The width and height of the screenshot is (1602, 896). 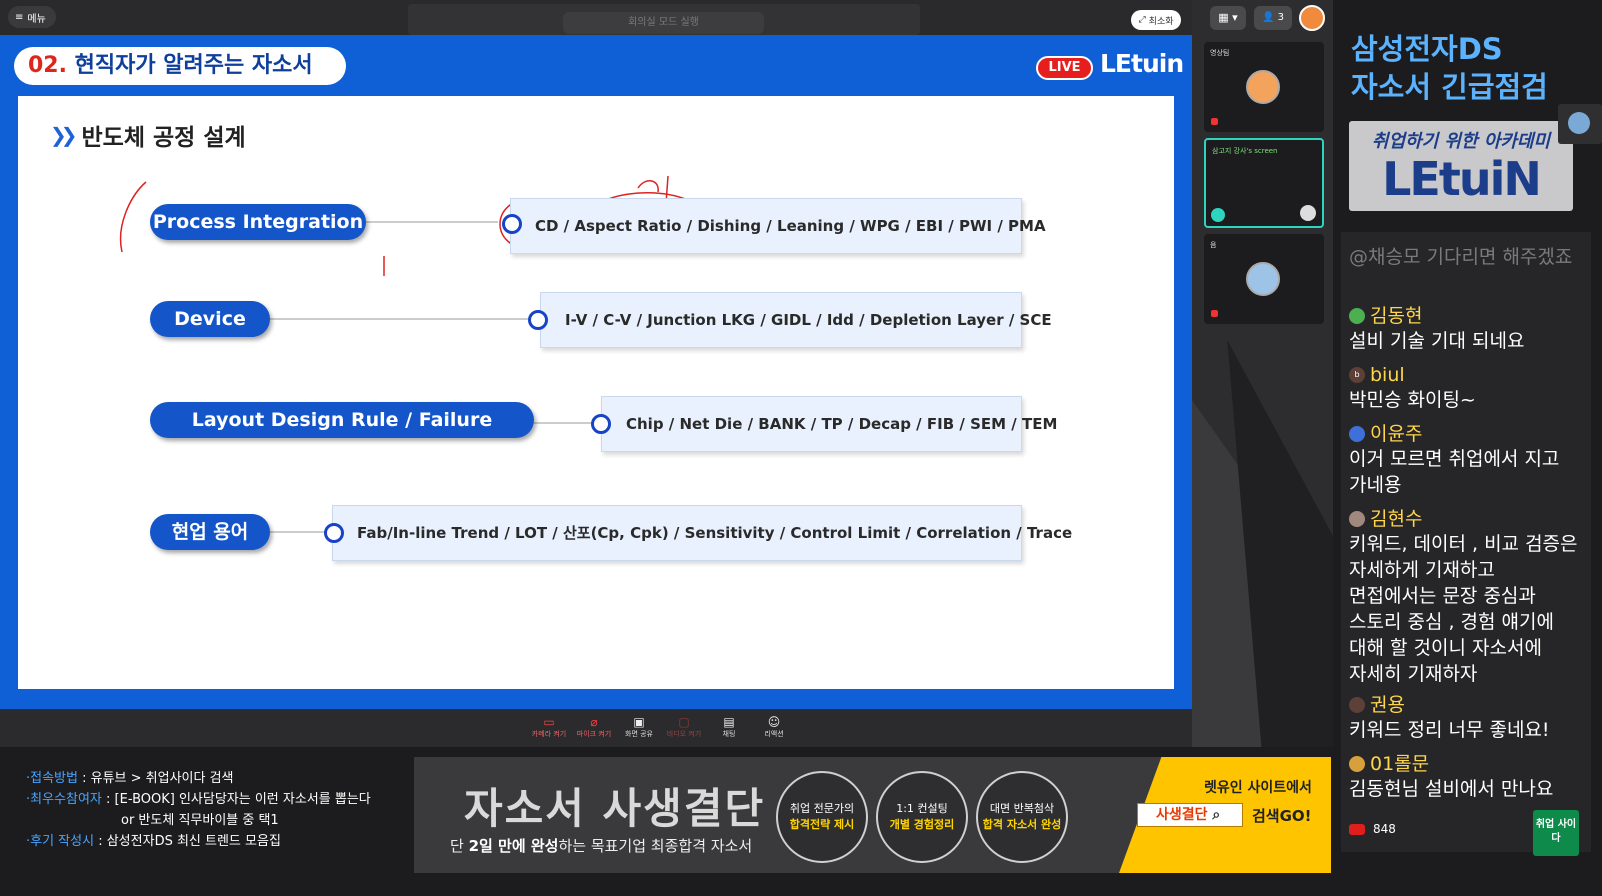 What do you see at coordinates (774, 734) in the screenshot?
I see `reaction-label: 리액션` at bounding box center [774, 734].